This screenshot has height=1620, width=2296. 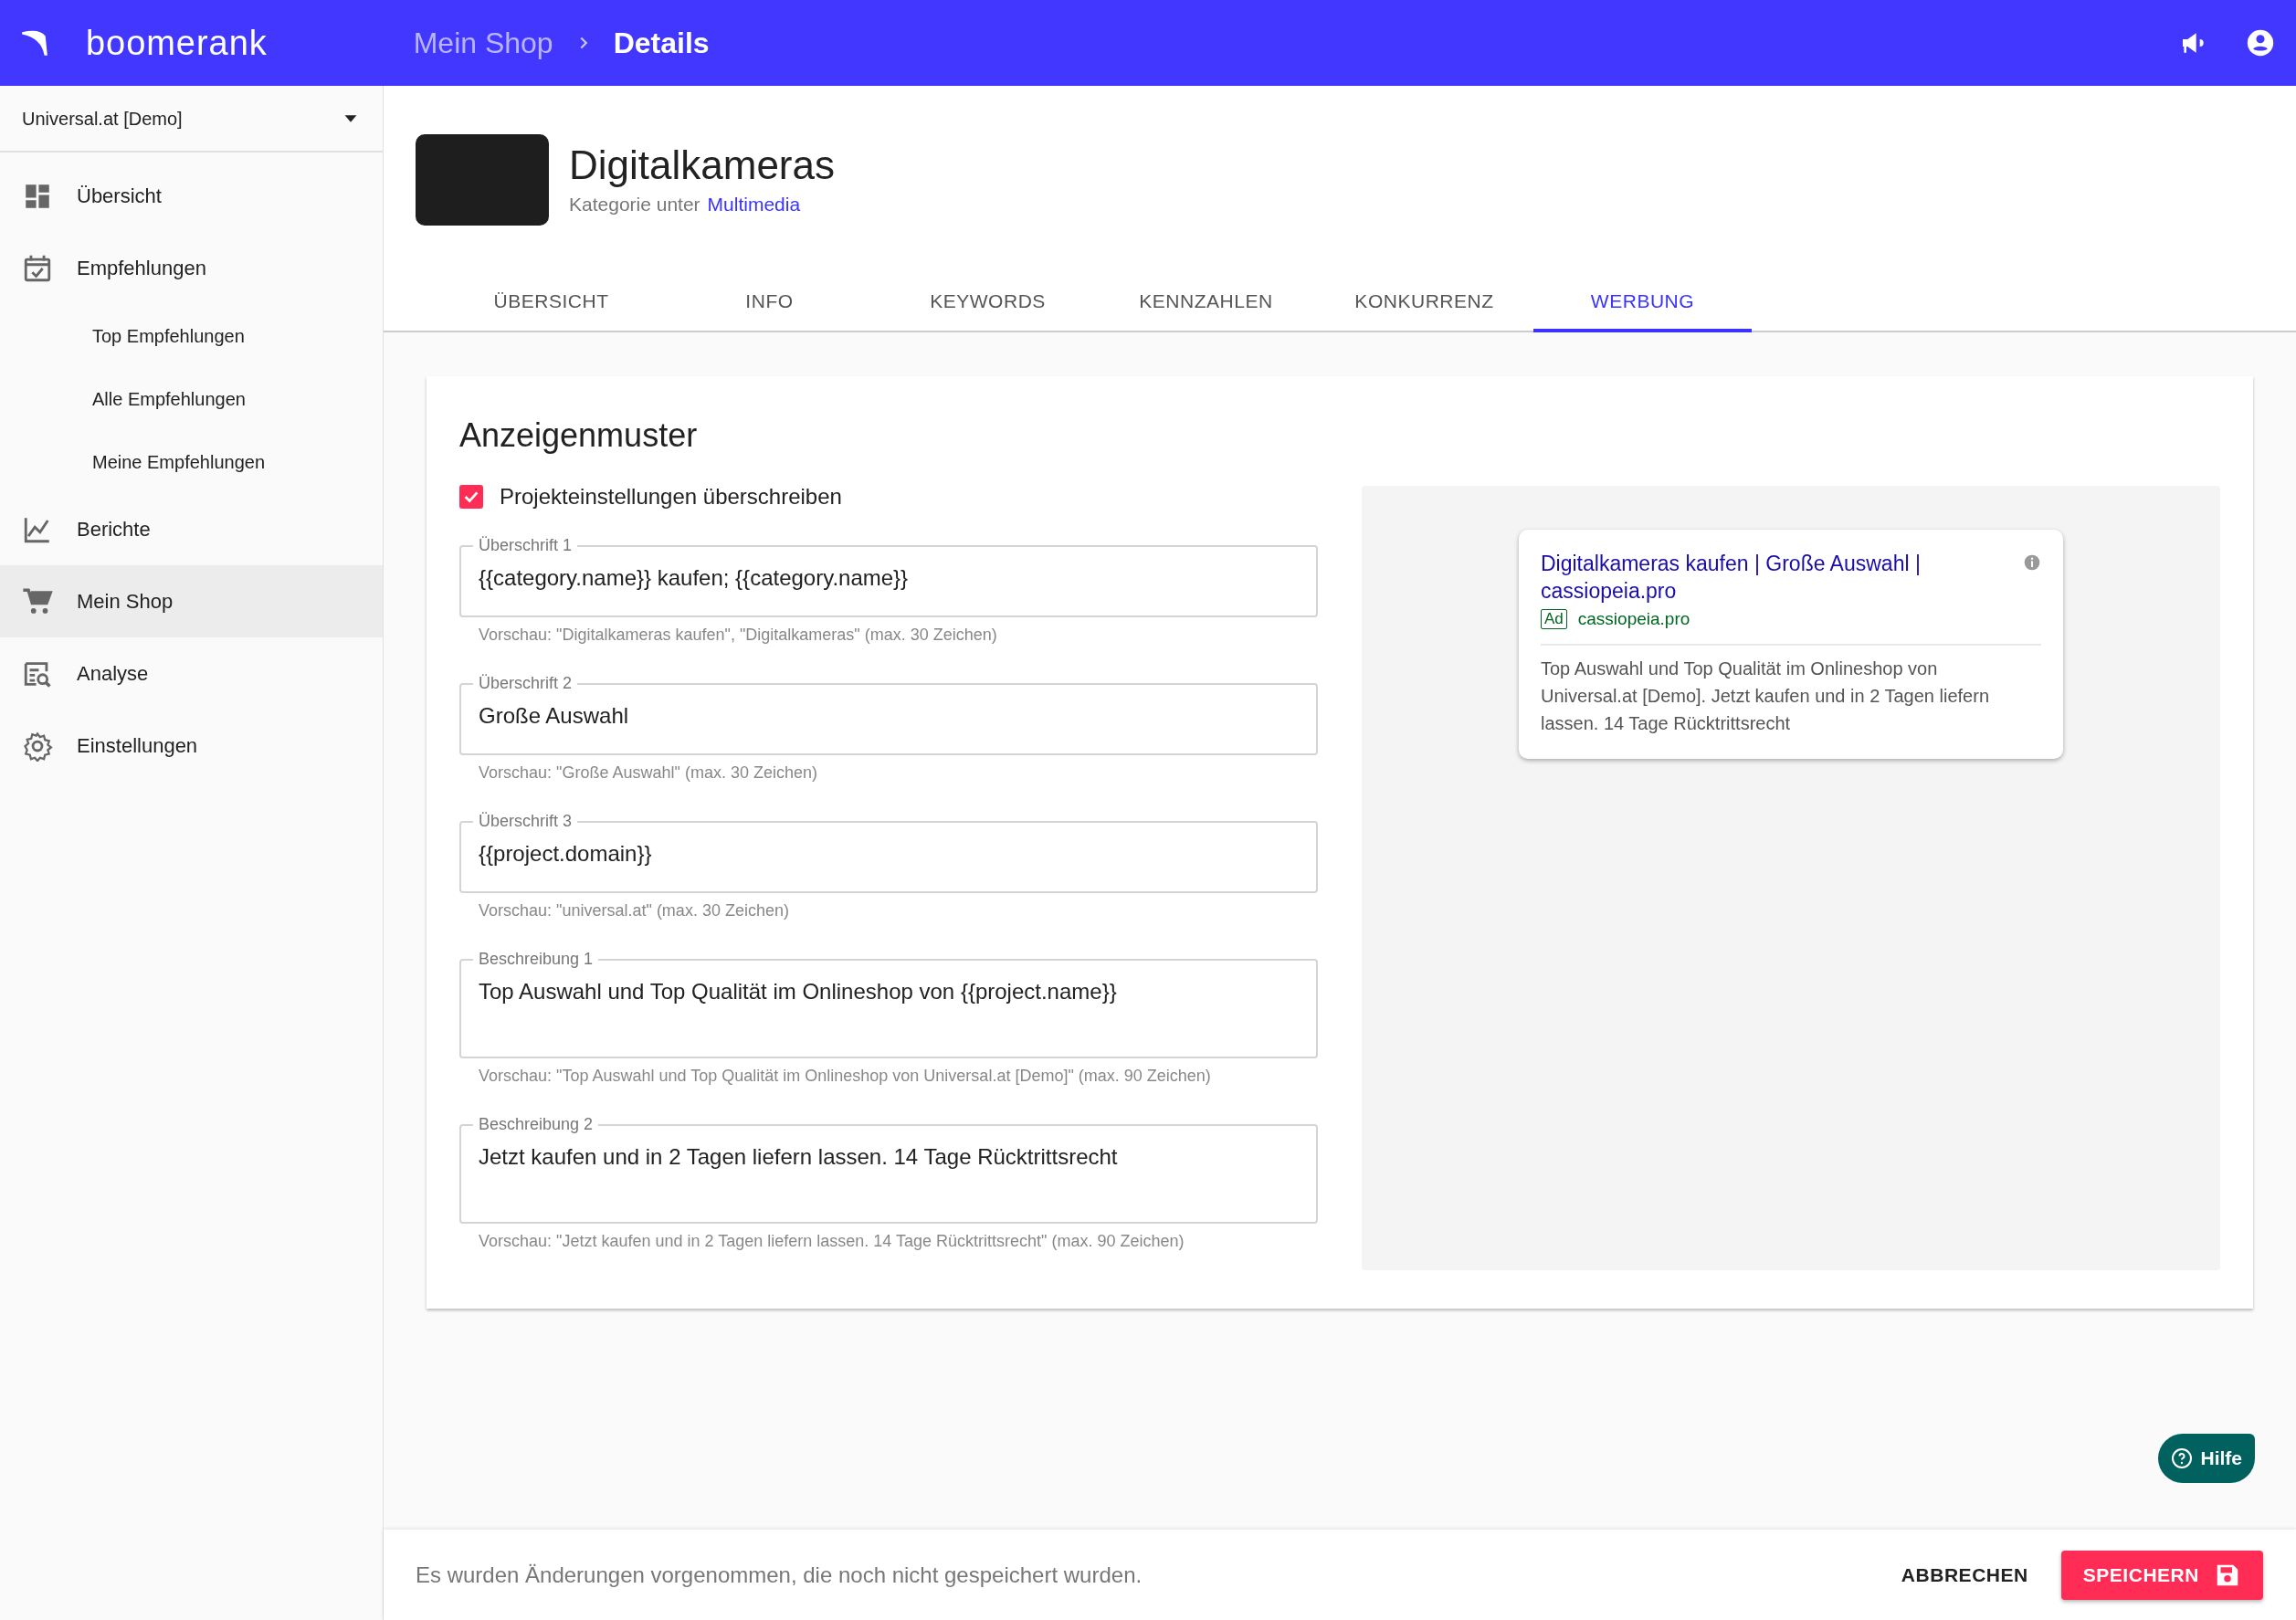 What do you see at coordinates (471, 497) in the screenshot?
I see `override-checkbox` at bounding box center [471, 497].